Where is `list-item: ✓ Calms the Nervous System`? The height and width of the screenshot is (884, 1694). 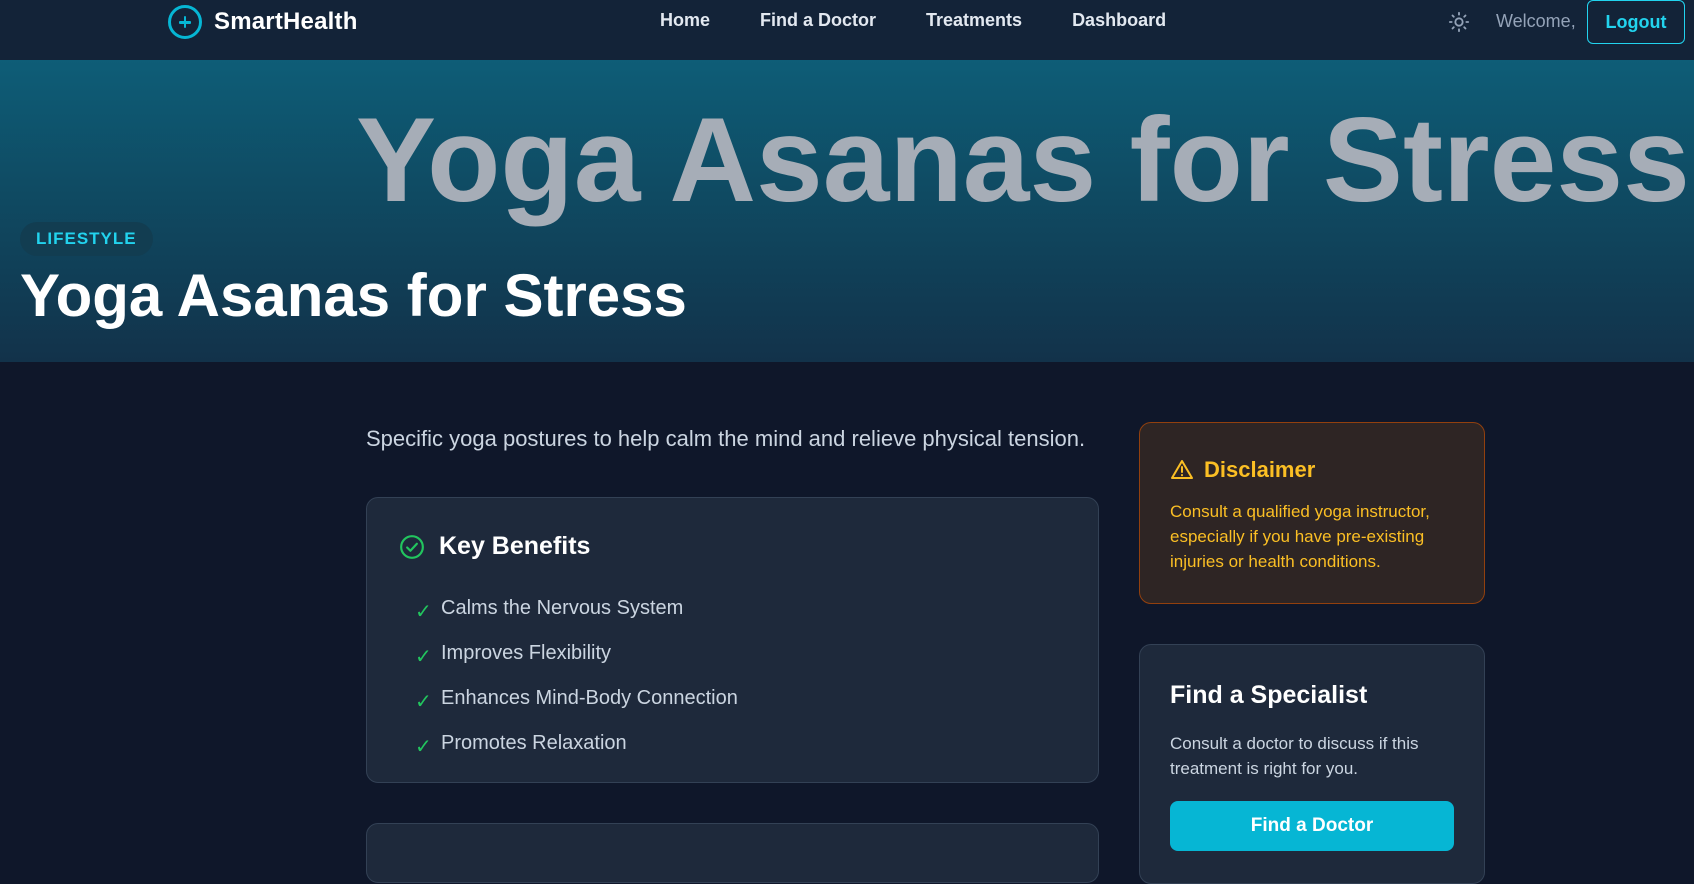 list-item: ✓ Calms the Nervous System is located at coordinates (576, 608).